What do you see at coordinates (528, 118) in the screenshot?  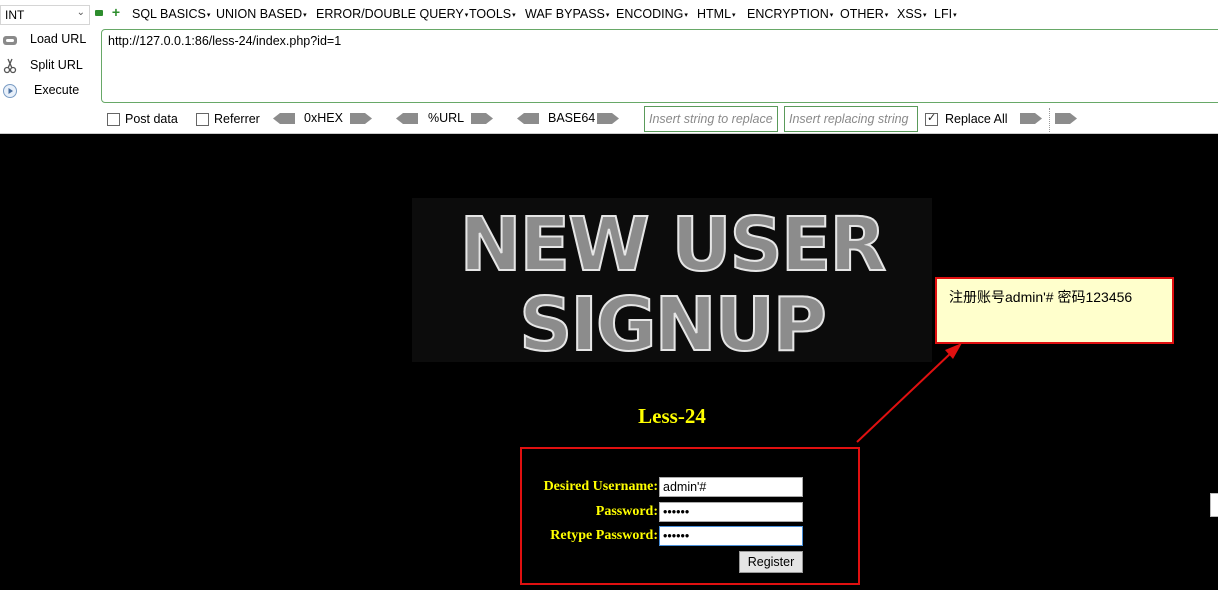 I see `base64-decode-arrow-icon` at bounding box center [528, 118].